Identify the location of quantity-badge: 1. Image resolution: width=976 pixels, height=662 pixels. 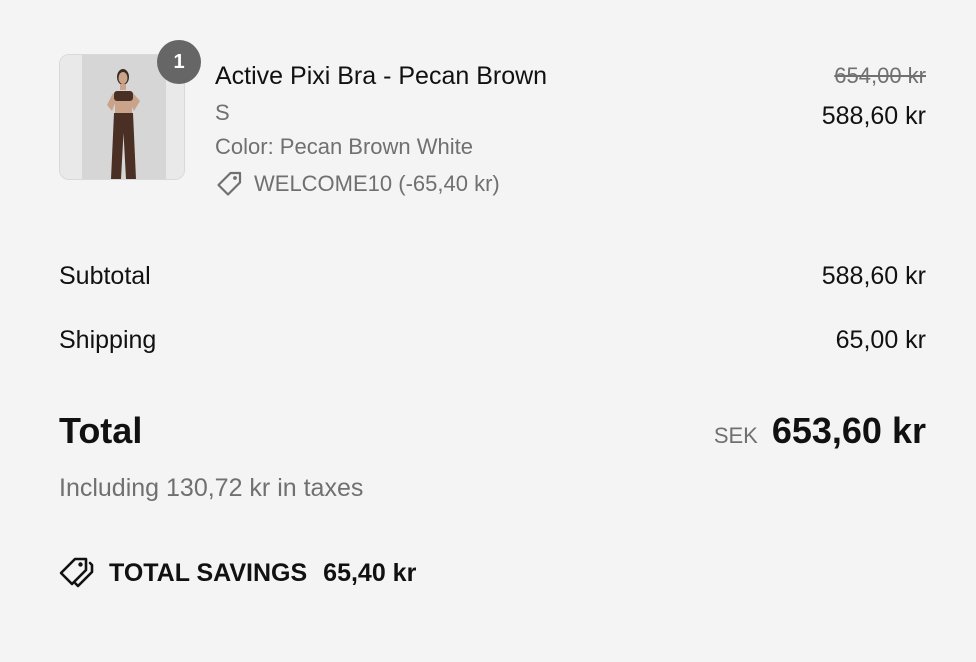
(179, 62).